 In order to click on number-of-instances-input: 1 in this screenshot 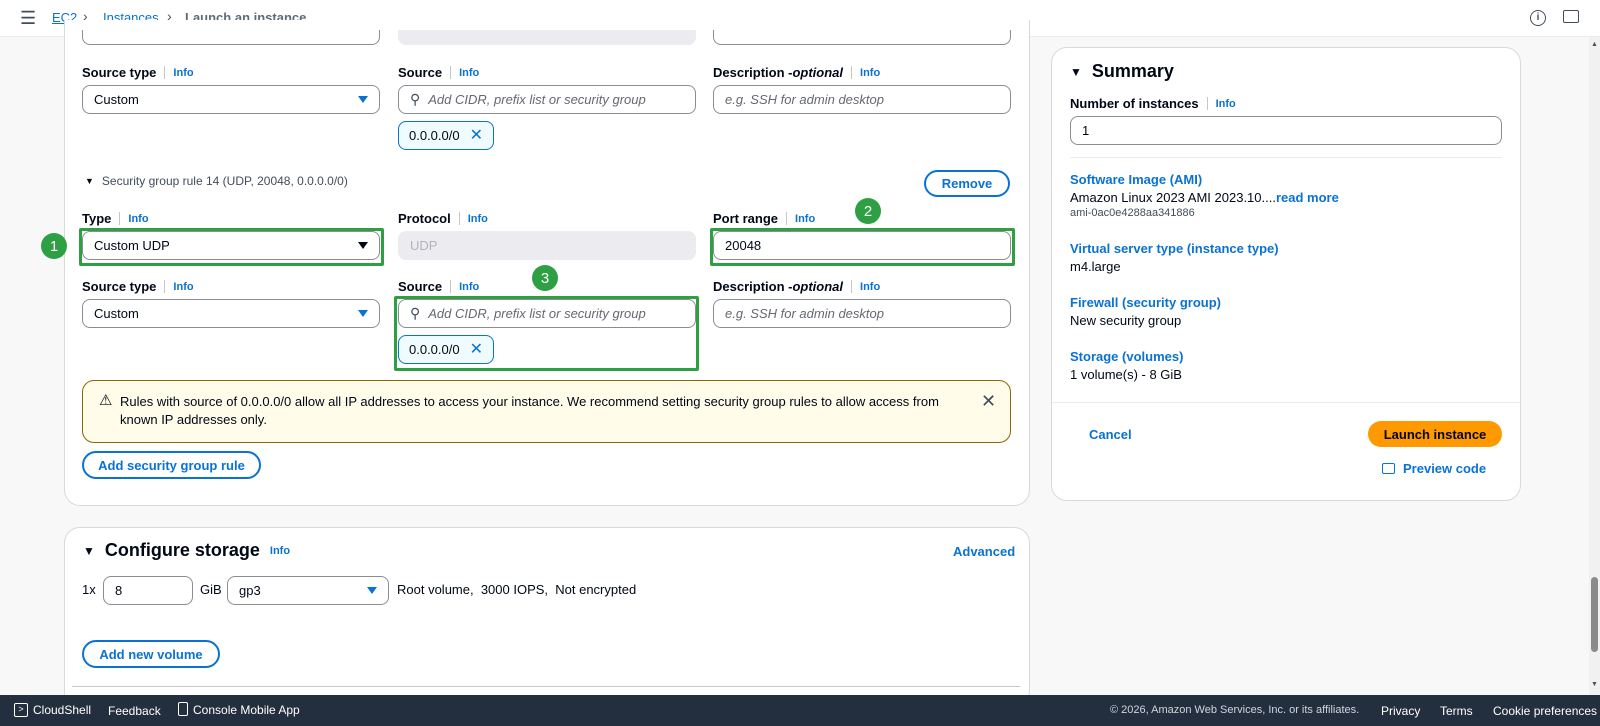, I will do `click(1286, 130)`.